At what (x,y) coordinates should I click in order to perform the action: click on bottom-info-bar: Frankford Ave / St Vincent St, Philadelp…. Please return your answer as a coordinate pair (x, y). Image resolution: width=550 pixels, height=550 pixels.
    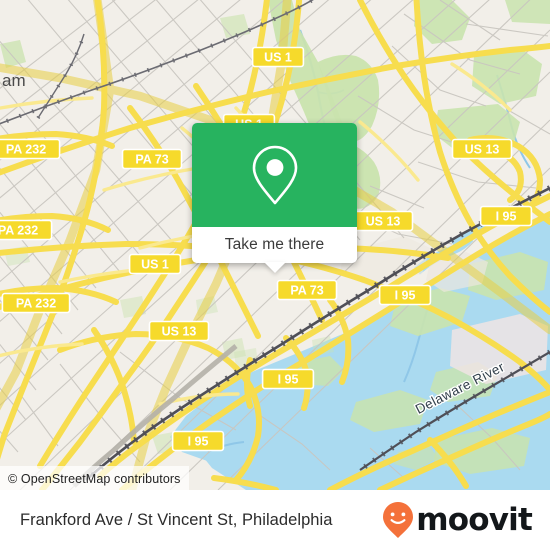
    Looking at the image, I should click on (275, 520).